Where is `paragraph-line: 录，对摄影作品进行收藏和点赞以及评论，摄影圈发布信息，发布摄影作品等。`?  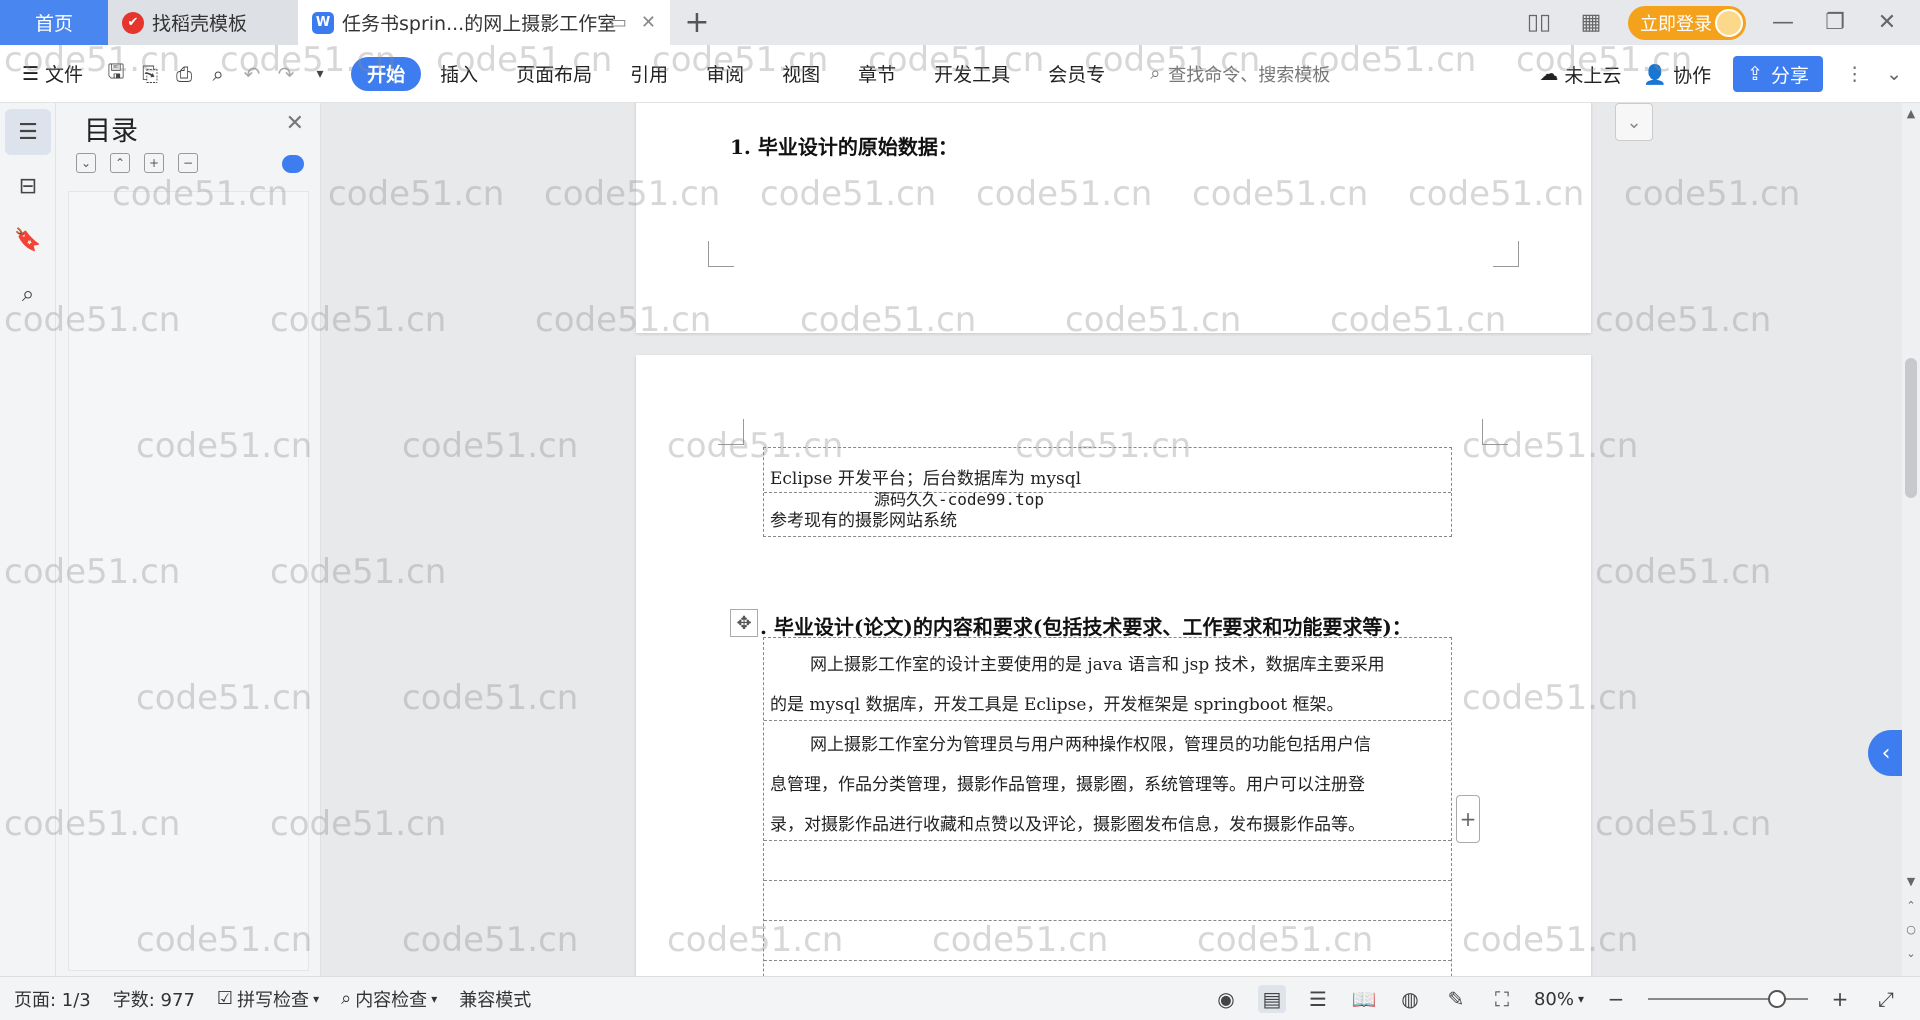 paragraph-line: 录，对摄影作品进行收藏和点赞以及评论，摄影圈发布信息，发布摄影作品等。 is located at coordinates (1067, 825).